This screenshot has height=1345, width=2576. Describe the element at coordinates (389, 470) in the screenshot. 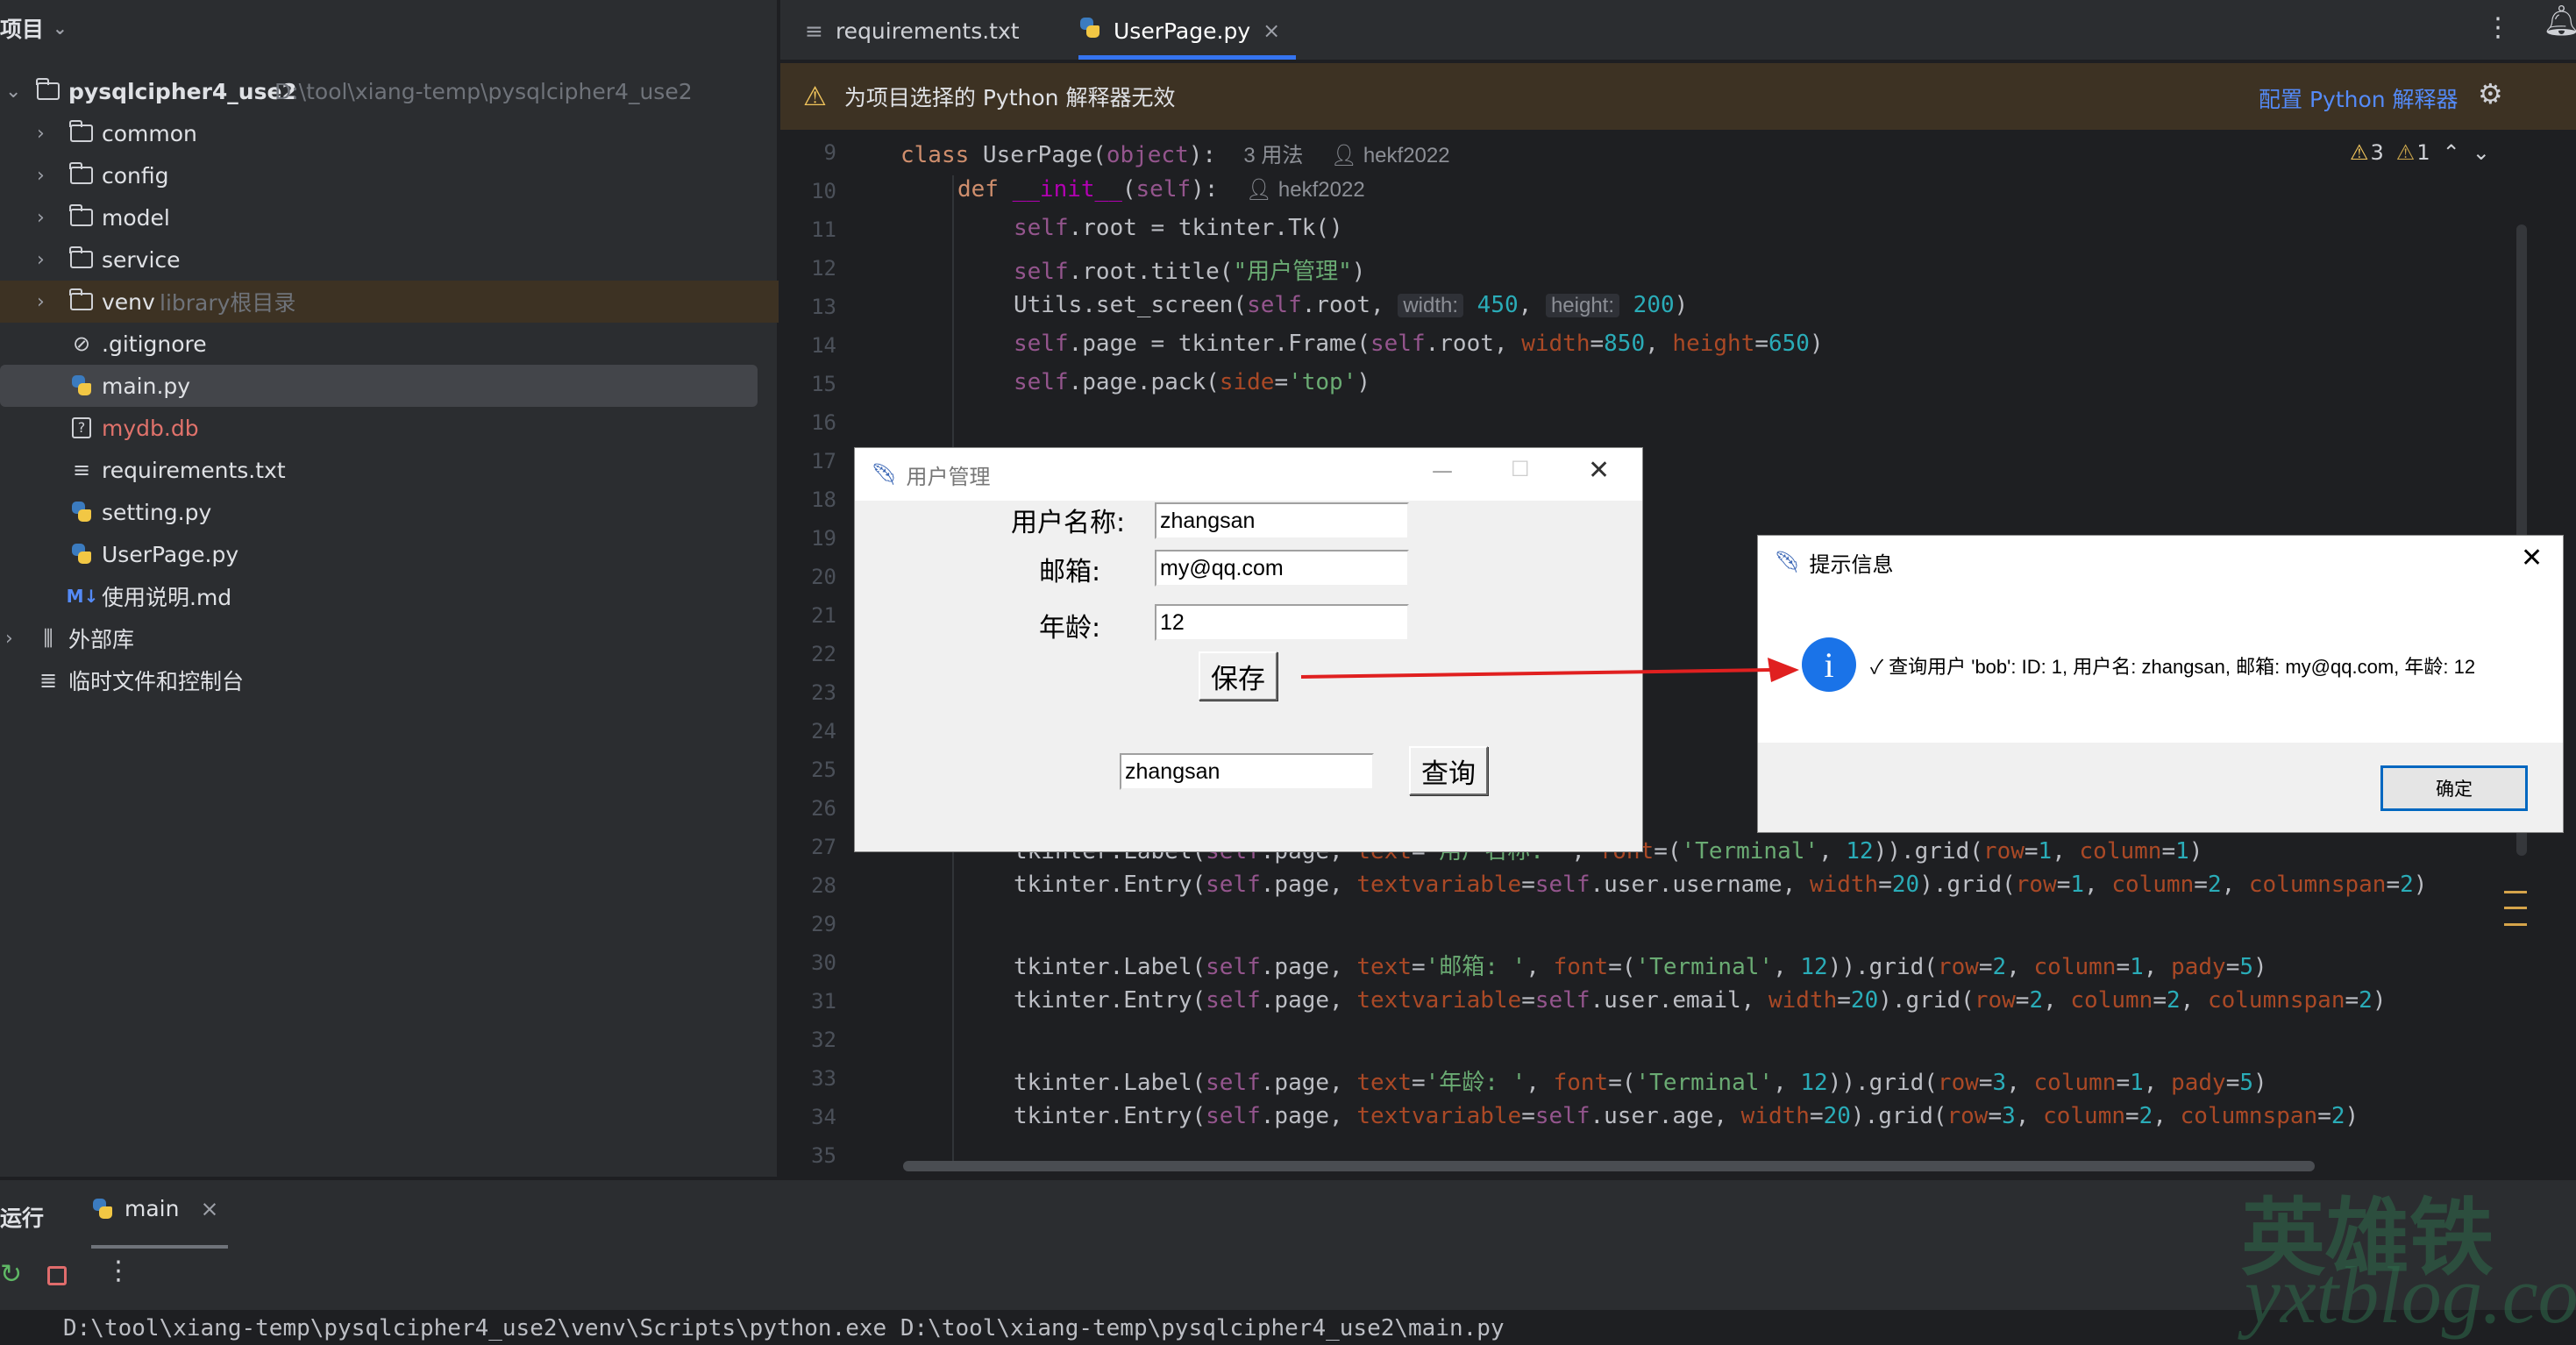

I see `tree-item-requirements: ≡ requirements.txt` at that location.